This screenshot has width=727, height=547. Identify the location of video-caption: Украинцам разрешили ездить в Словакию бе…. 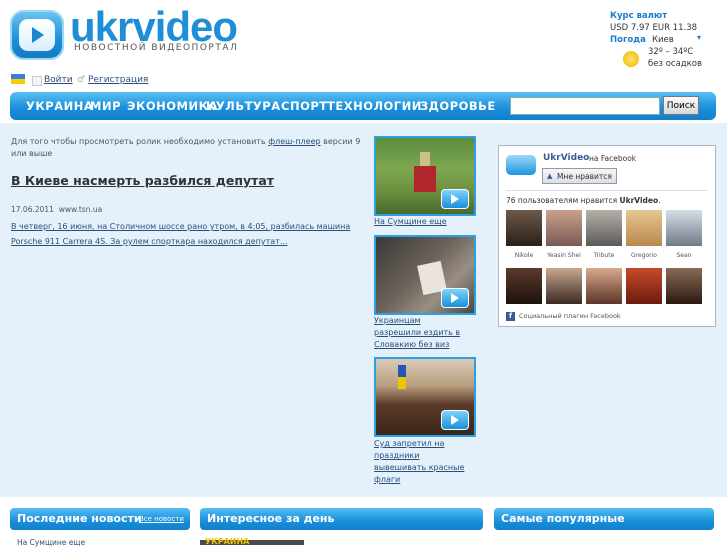
(420, 333).